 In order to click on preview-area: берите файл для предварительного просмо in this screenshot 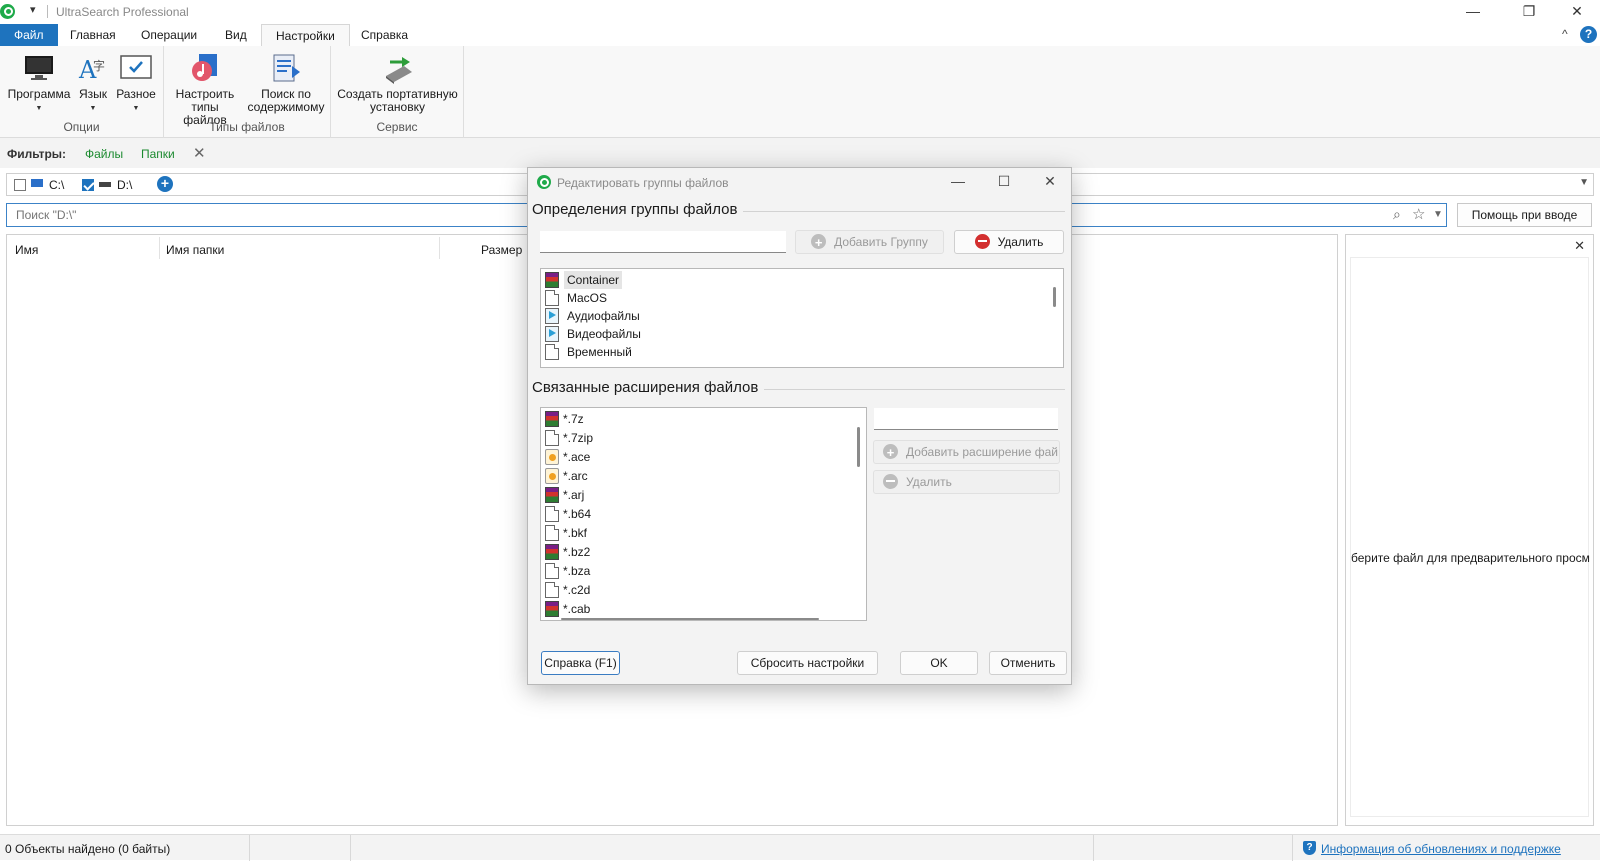, I will do `click(1470, 537)`.